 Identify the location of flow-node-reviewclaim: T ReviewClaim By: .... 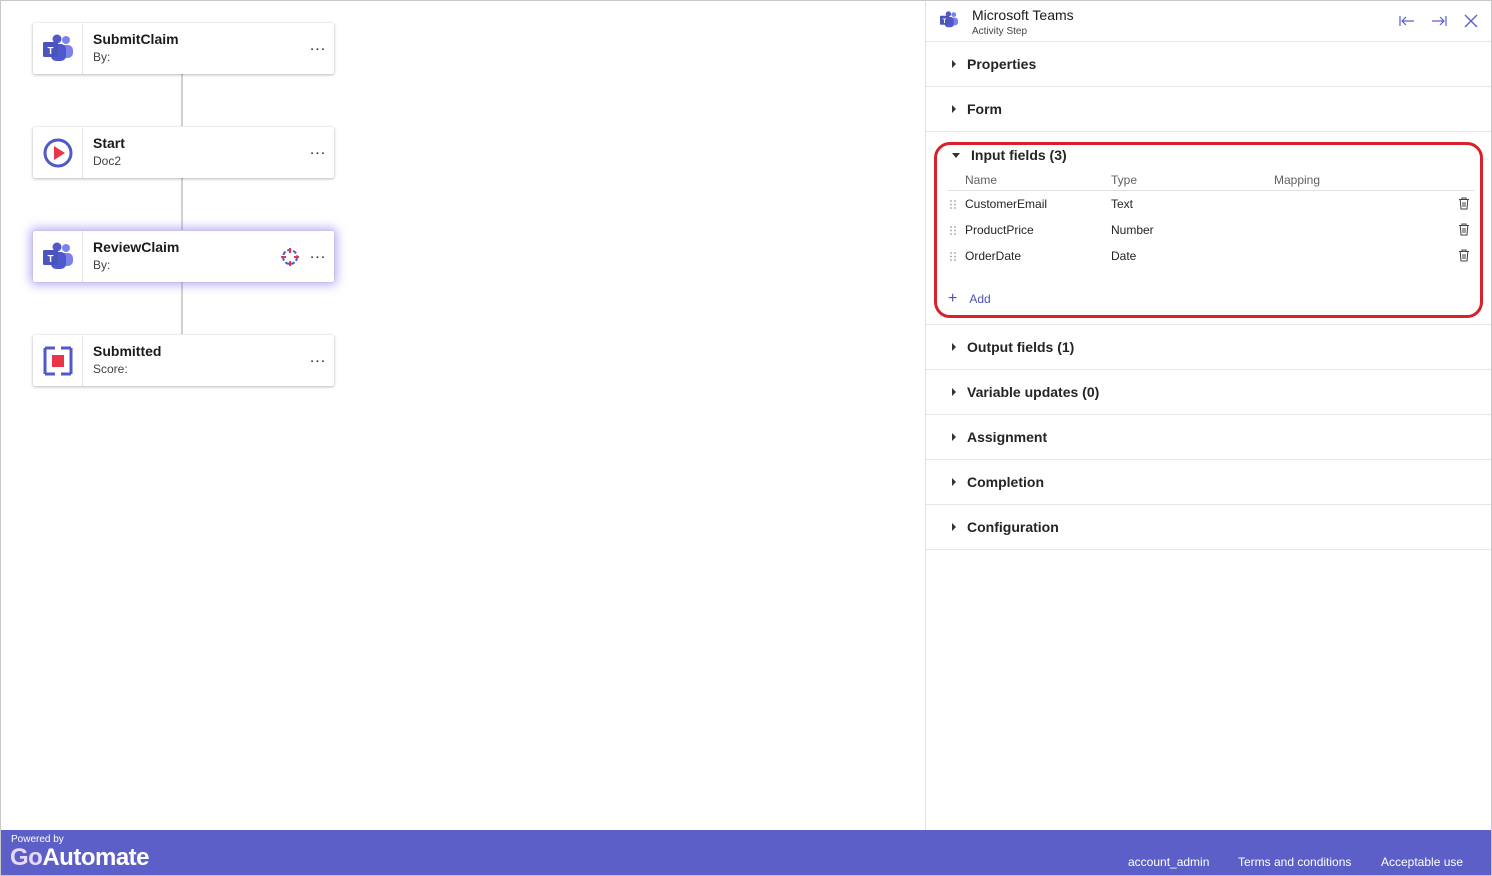
(183, 256).